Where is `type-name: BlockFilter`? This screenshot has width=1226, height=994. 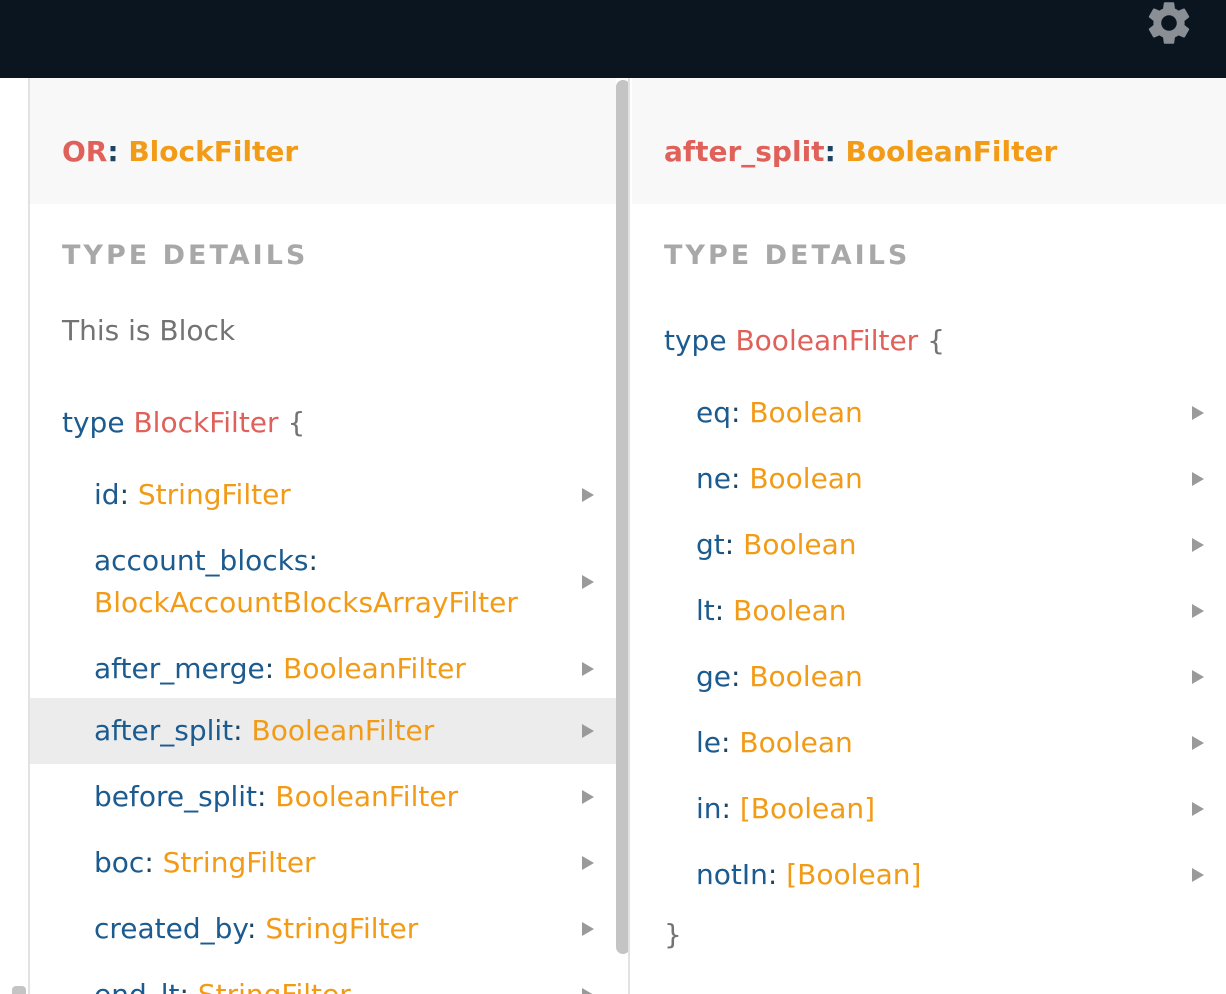 type-name: BlockFilter is located at coordinates (206, 422).